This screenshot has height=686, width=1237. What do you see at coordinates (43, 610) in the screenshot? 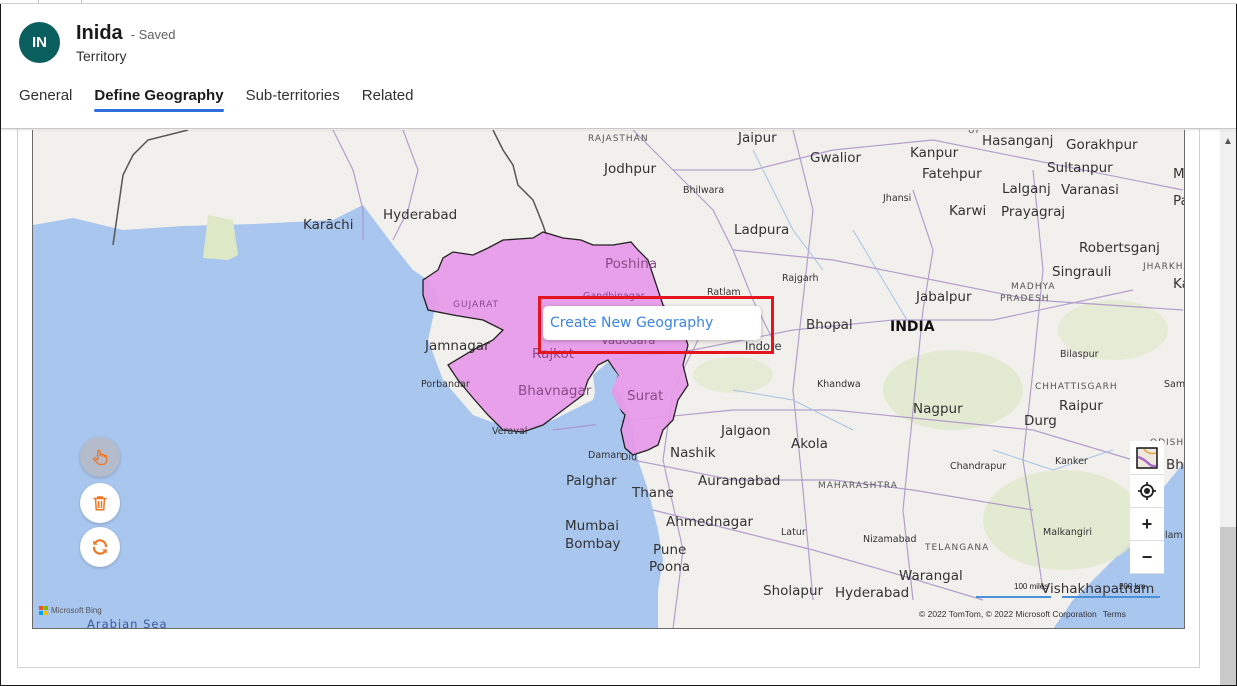
I see `microsoft-logo-icon` at bounding box center [43, 610].